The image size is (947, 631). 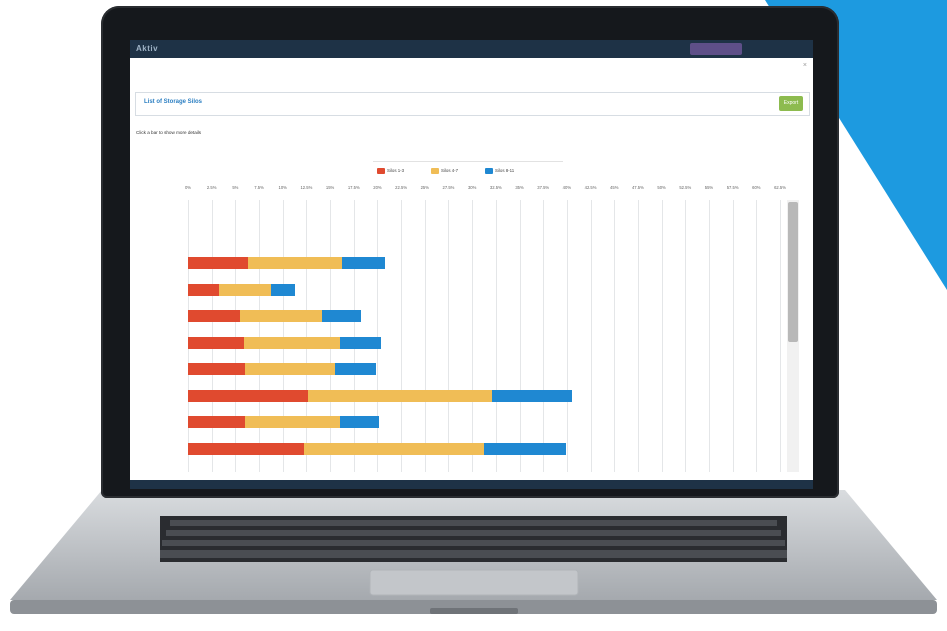 What do you see at coordinates (401, 187) in the screenshot?
I see `x-tick-label: 22.5%` at bounding box center [401, 187].